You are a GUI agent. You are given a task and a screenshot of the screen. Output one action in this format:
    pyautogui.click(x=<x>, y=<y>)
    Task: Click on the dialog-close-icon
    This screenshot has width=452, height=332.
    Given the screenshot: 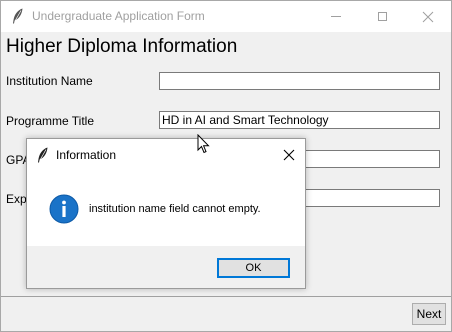 What is the action you would take?
    pyautogui.click(x=289, y=155)
    